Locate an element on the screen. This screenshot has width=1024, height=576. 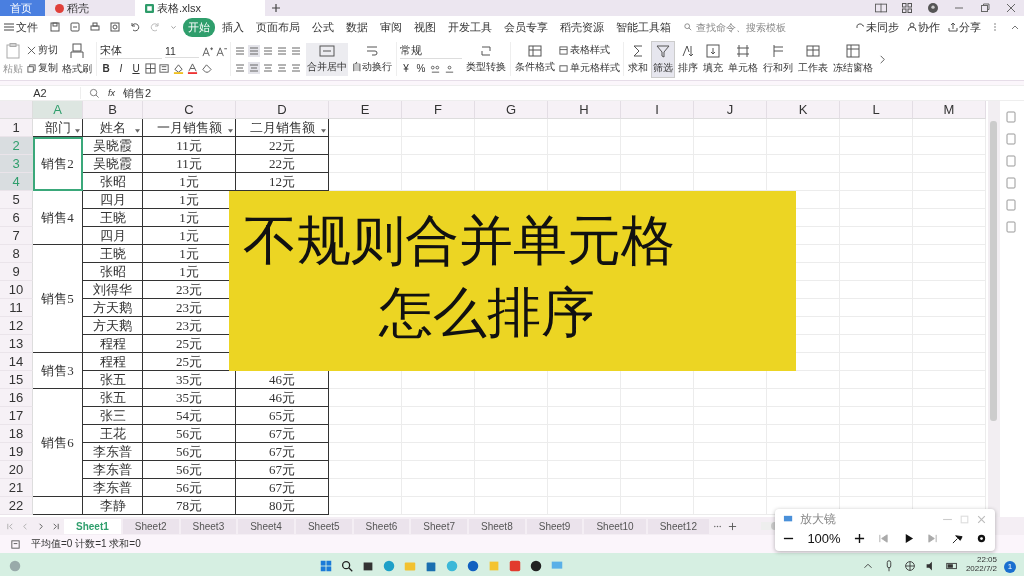
increase-decimal-icon is located at coordinates (435, 68).